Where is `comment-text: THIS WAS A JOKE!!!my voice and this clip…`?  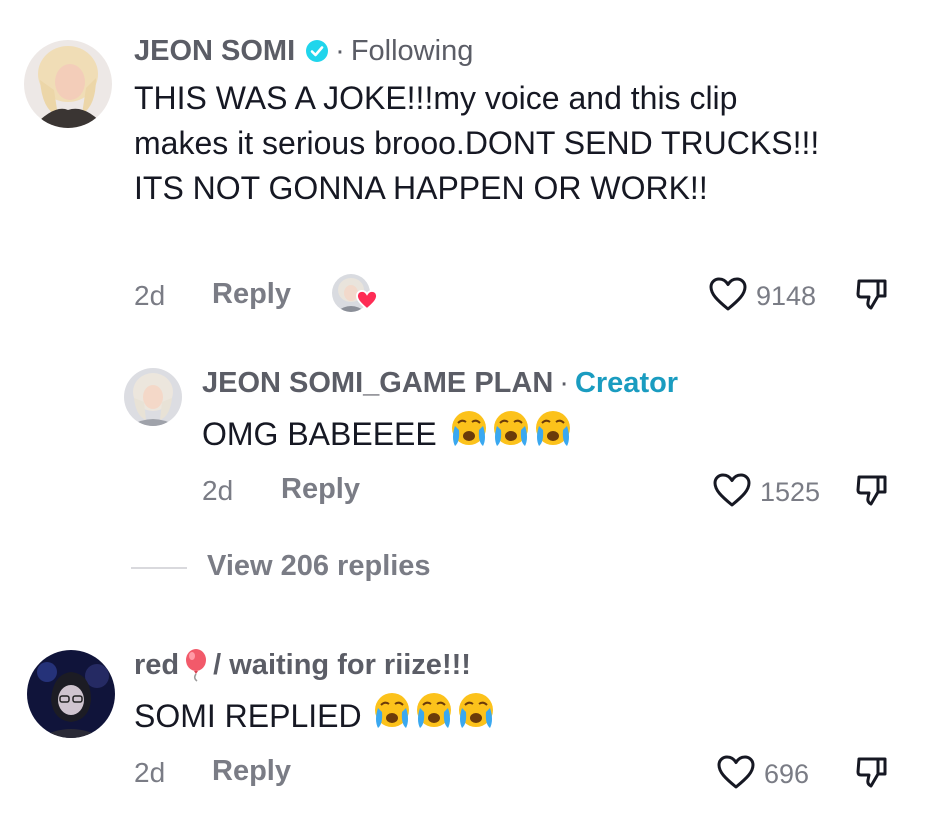
comment-text: THIS WAS A JOKE!!!my voice and this clip… is located at coordinates (477, 143).